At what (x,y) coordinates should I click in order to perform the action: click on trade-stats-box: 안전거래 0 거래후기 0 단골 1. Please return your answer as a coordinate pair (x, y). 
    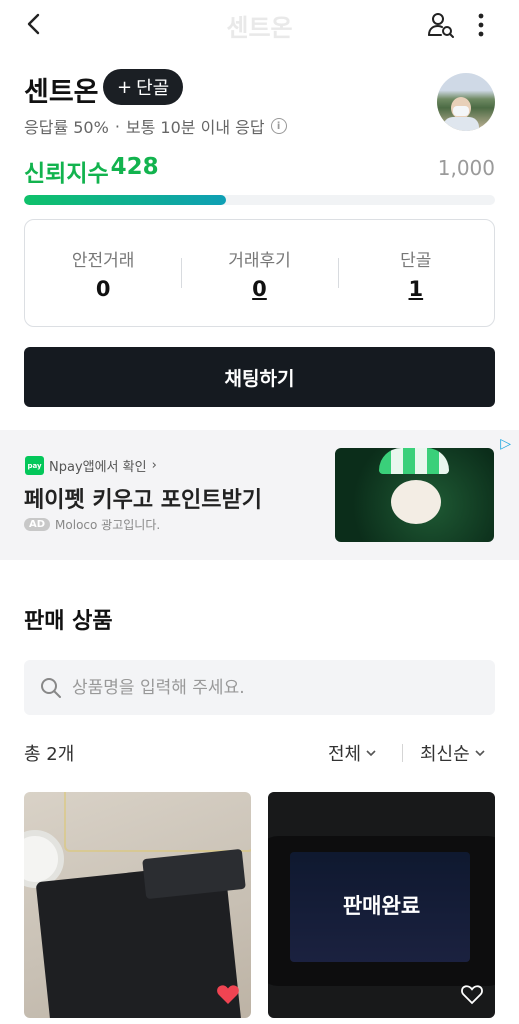
    Looking at the image, I should click on (259, 273).